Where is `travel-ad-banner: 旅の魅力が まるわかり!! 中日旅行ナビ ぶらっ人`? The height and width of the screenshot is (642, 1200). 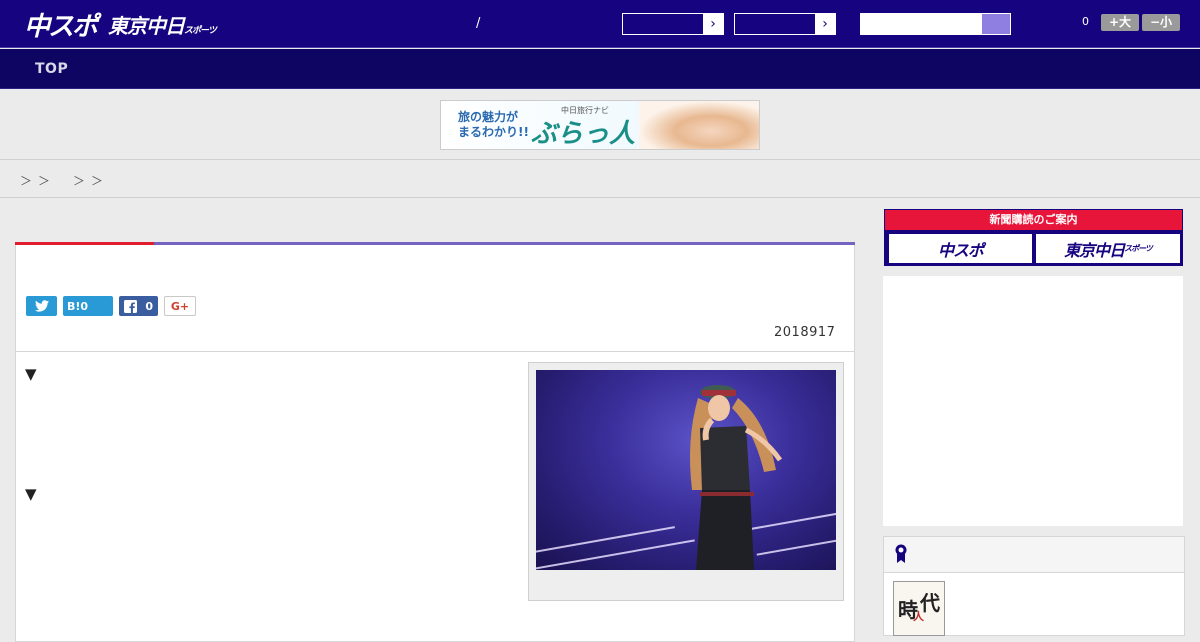
travel-ad-banner: 旅の魅力が まるわかり!! 中日旅行ナビ ぶらっ人 is located at coordinates (600, 125).